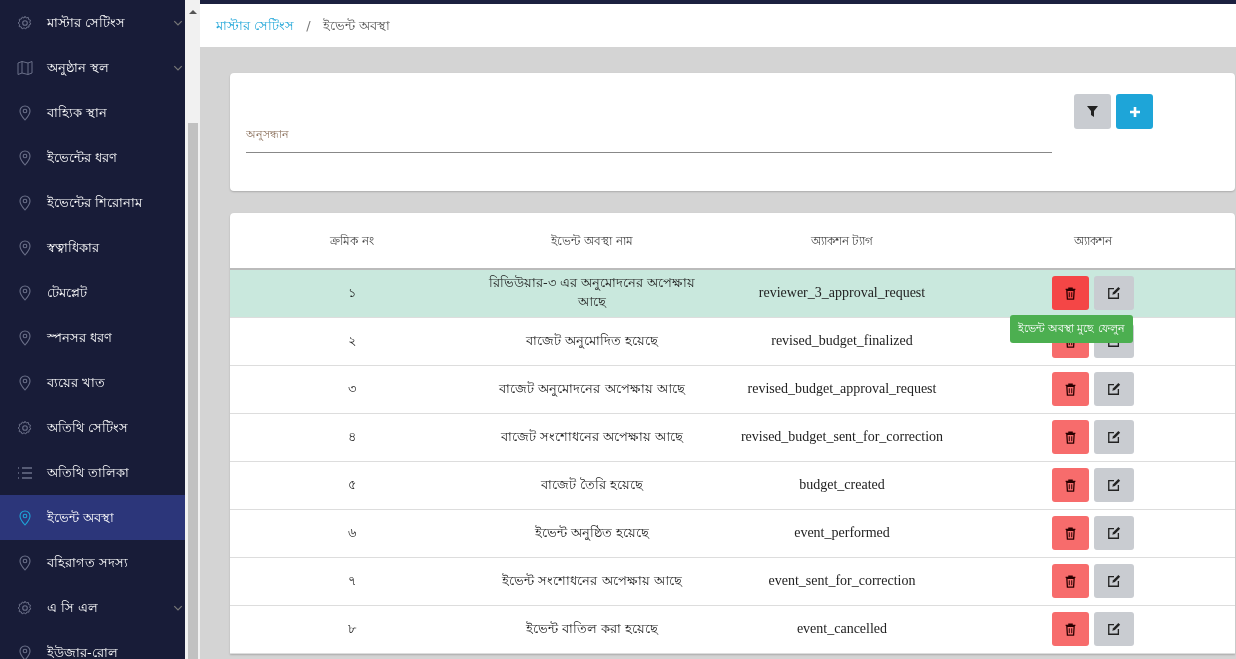  What do you see at coordinates (842, 485) in the screenshot?
I see `table-cell: budget_created` at bounding box center [842, 485].